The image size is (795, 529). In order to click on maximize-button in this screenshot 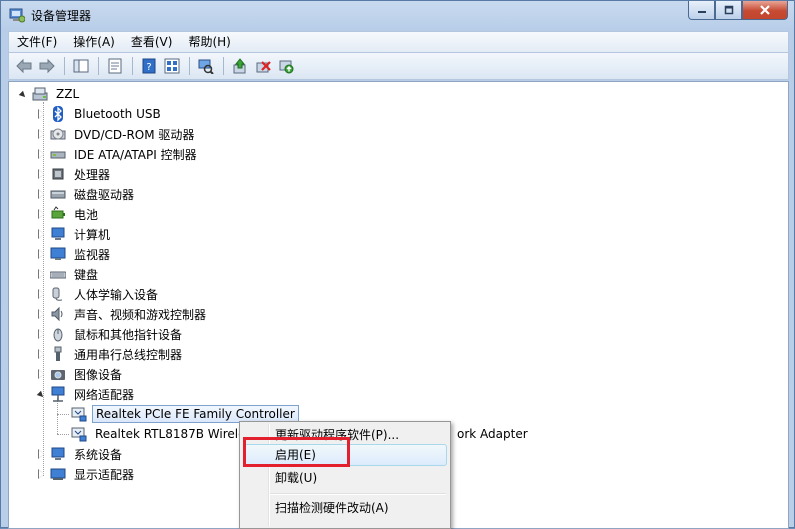, I will do `click(728, 10)`.